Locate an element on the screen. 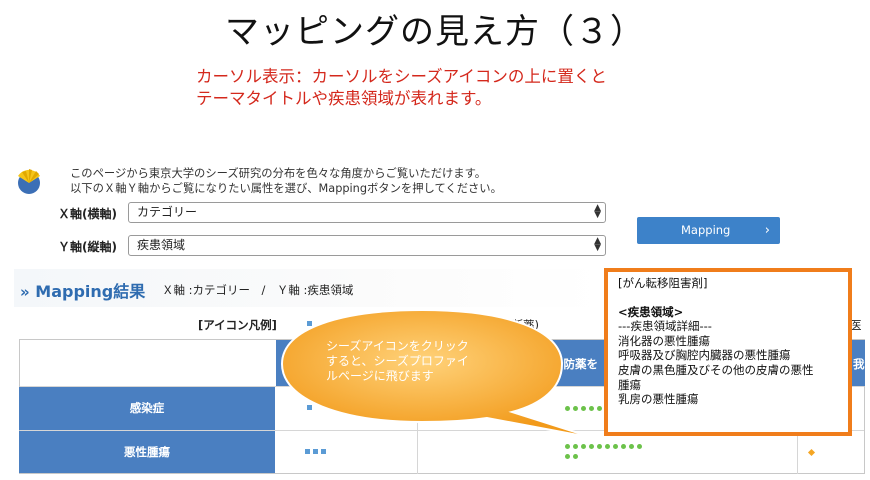 The height and width of the screenshot is (480, 870). caption-line: カーソル表示：カーソルをシーズアイコンの上に置くと is located at coordinates (401, 76).